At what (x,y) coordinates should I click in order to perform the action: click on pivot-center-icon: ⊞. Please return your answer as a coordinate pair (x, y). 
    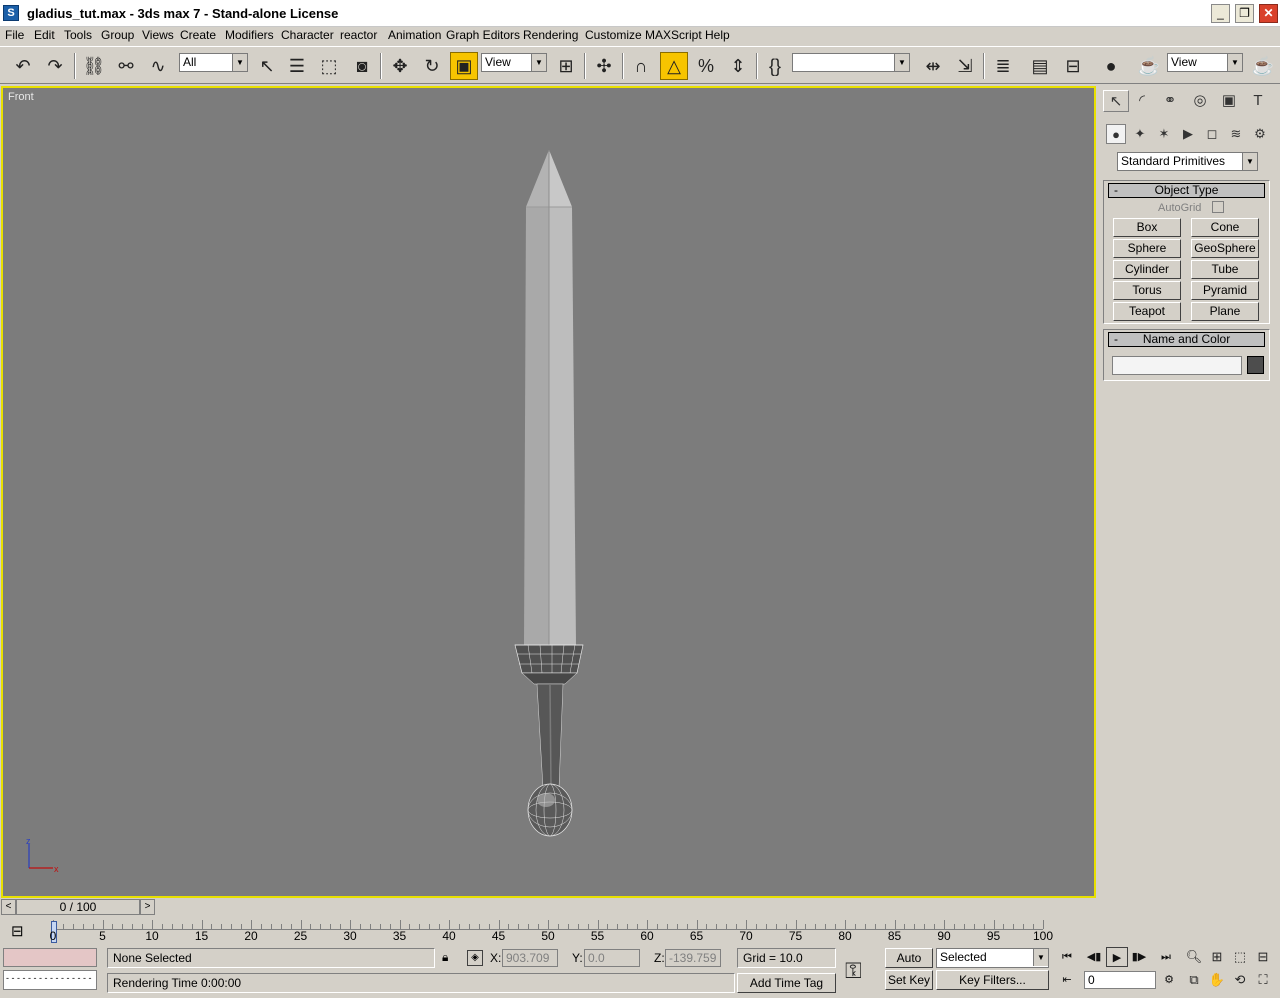
    Looking at the image, I should click on (566, 66).